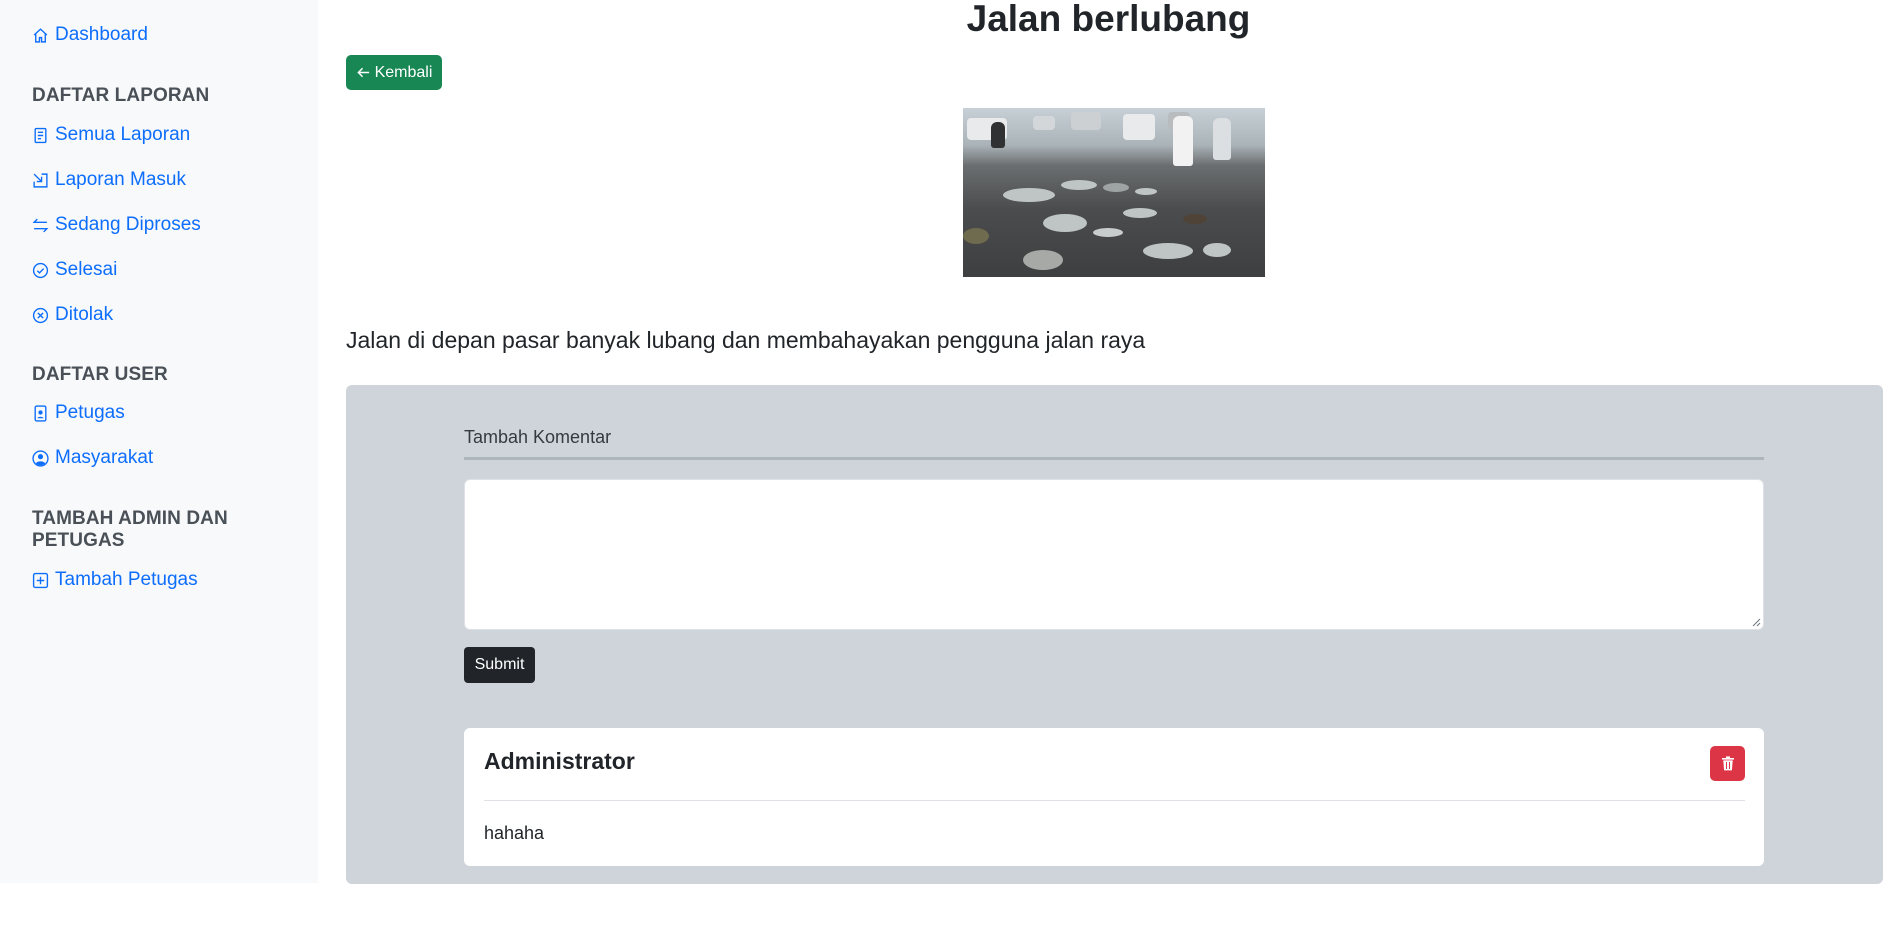 The height and width of the screenshot is (932, 1899). I want to click on sidebar-item-petugas: Petugas, so click(78, 413).